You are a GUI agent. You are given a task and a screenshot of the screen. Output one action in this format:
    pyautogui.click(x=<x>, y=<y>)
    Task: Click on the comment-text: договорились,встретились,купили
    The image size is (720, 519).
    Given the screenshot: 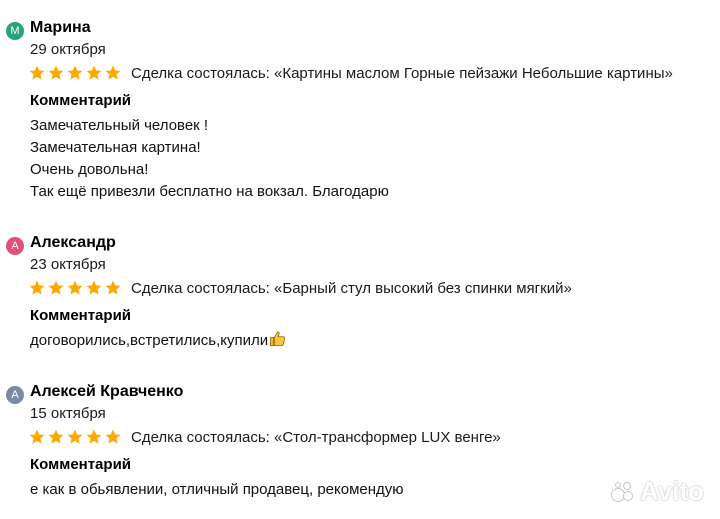 What is the action you would take?
    pyautogui.click(x=158, y=341)
    